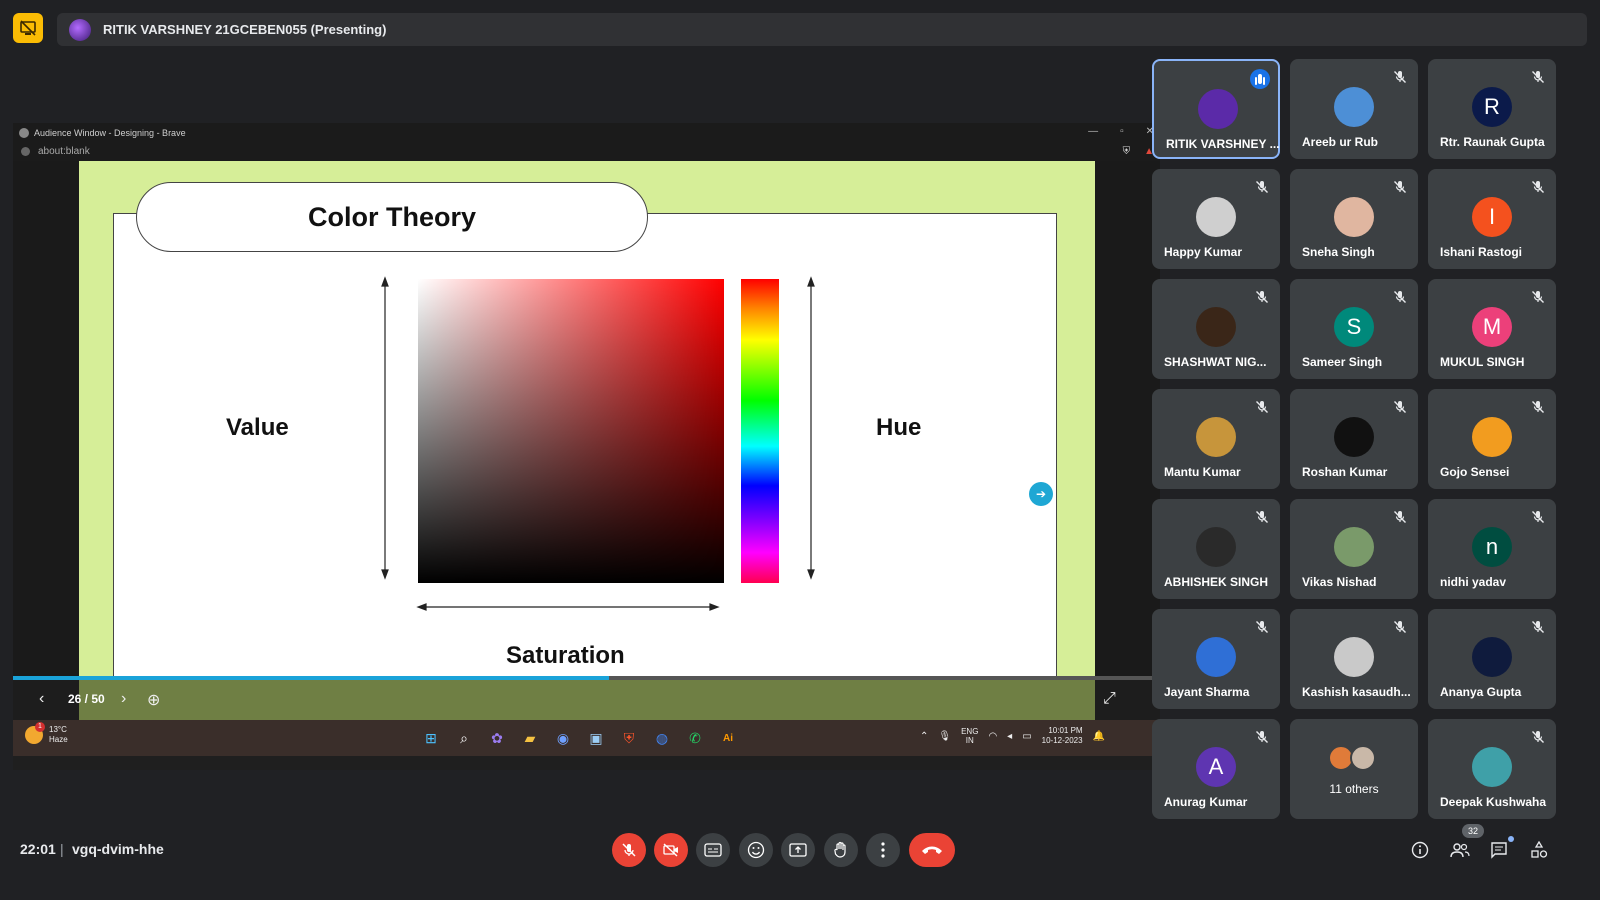  Describe the element at coordinates (530, 738) in the screenshot. I see `file-explorer-icon: ▰` at that location.